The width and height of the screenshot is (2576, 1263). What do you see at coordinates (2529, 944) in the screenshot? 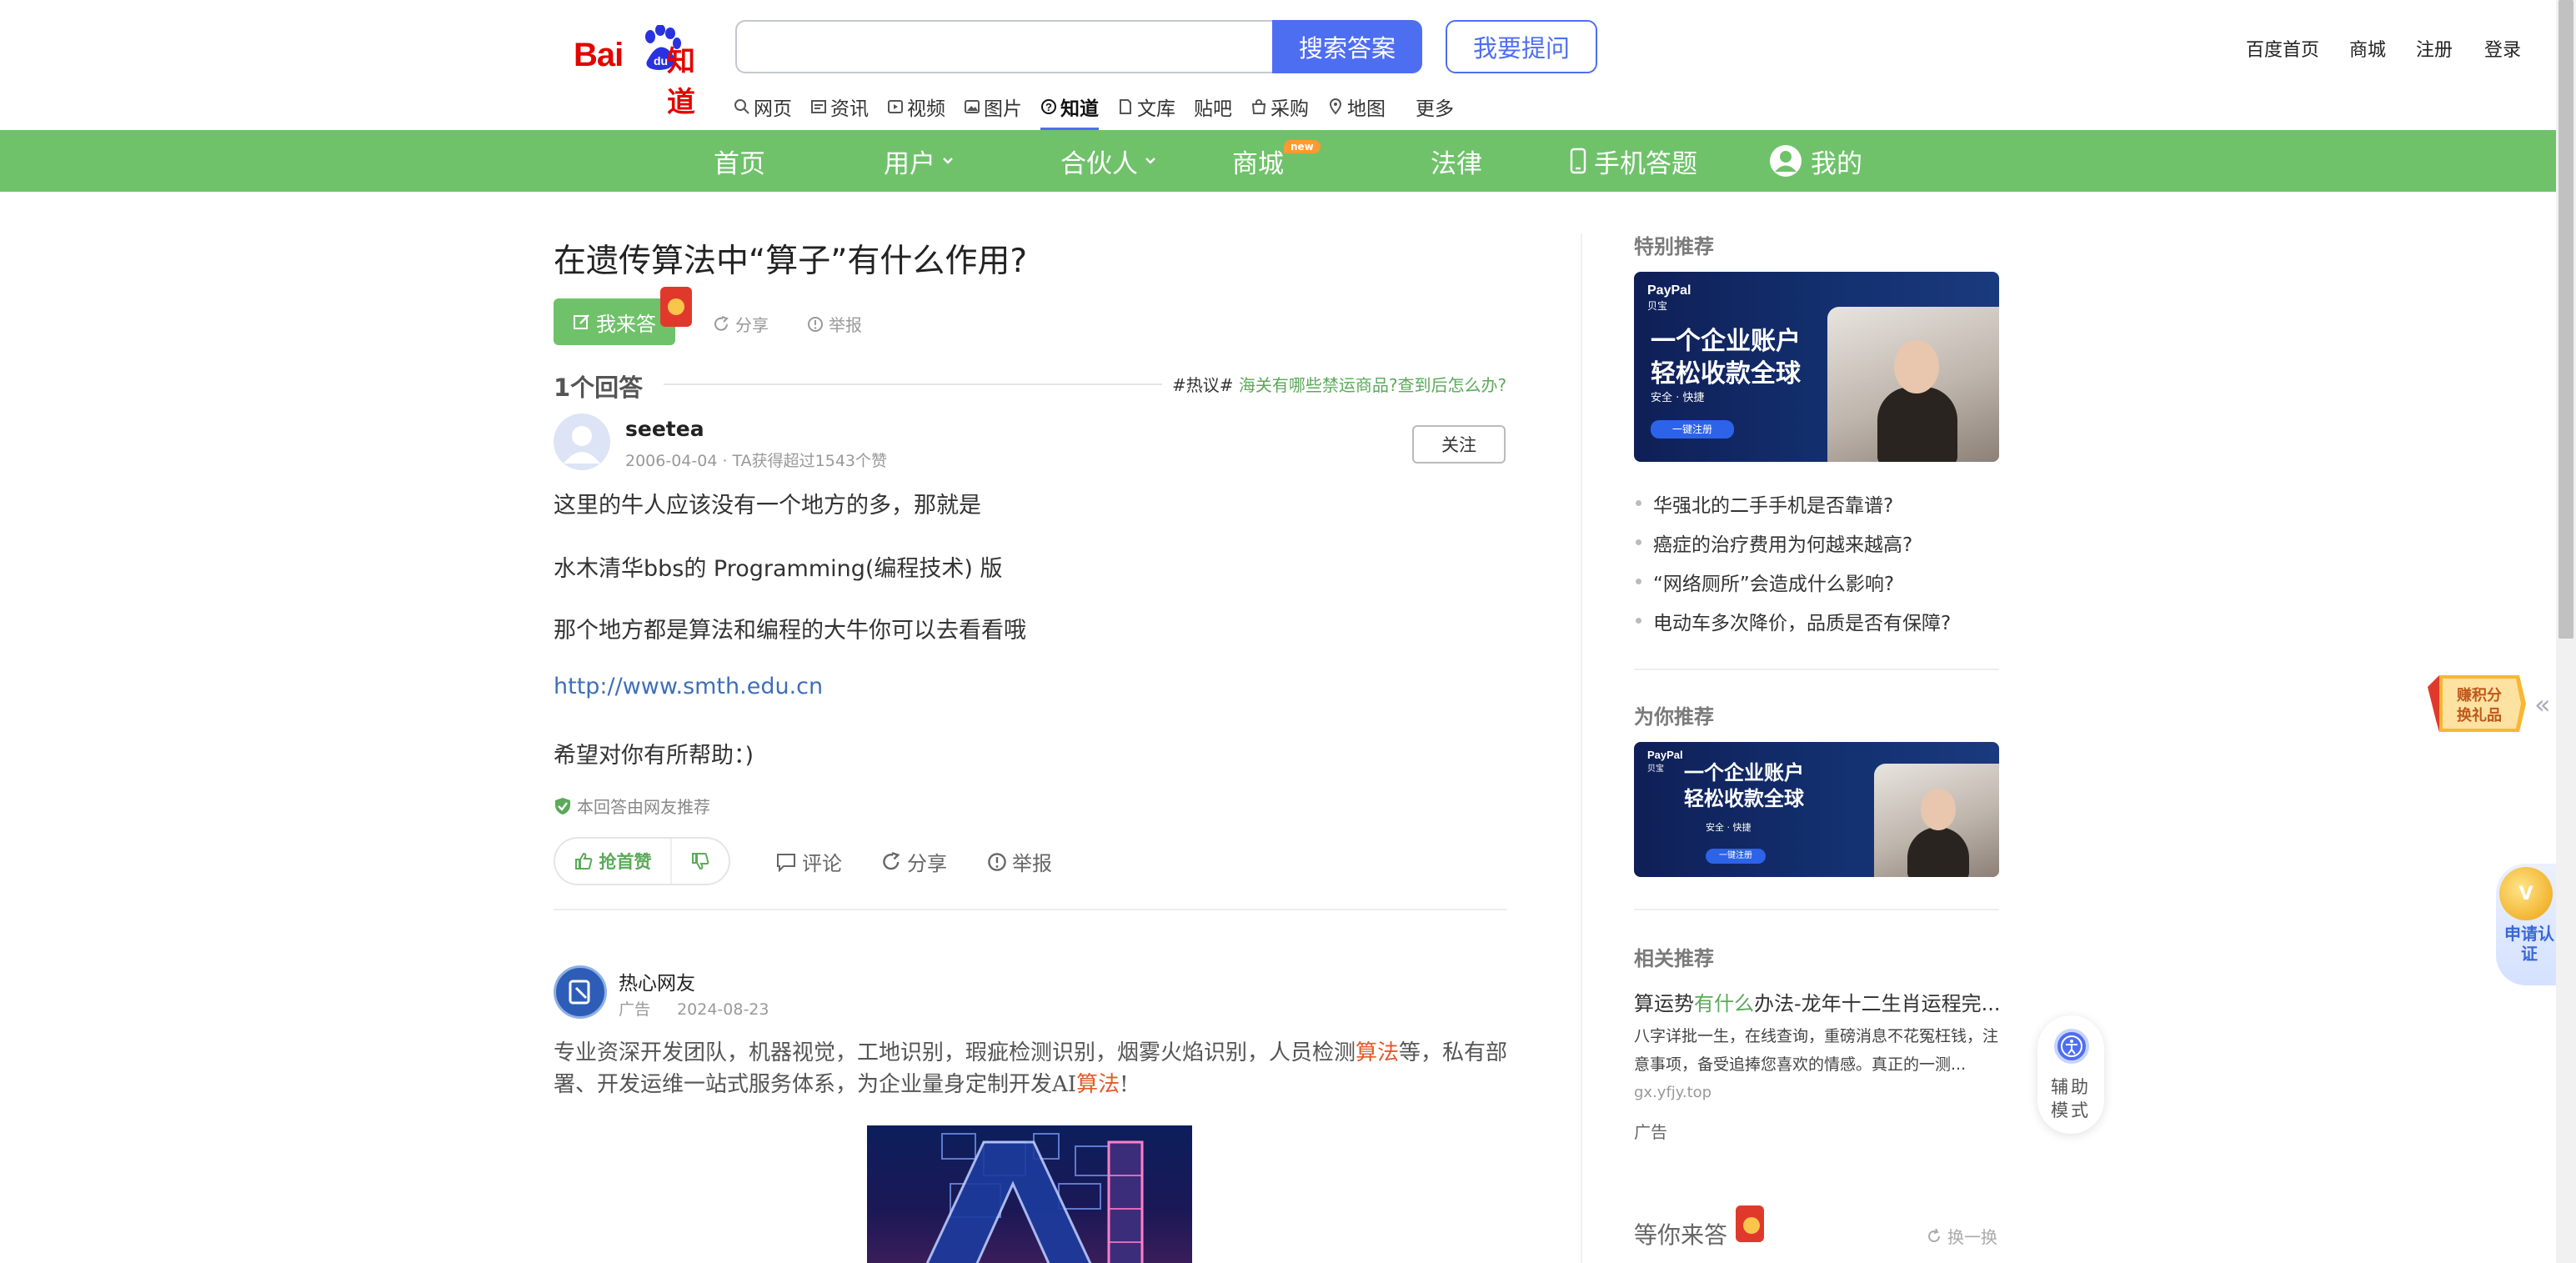
I see `apply-certification-label: 申请认证` at bounding box center [2529, 944].